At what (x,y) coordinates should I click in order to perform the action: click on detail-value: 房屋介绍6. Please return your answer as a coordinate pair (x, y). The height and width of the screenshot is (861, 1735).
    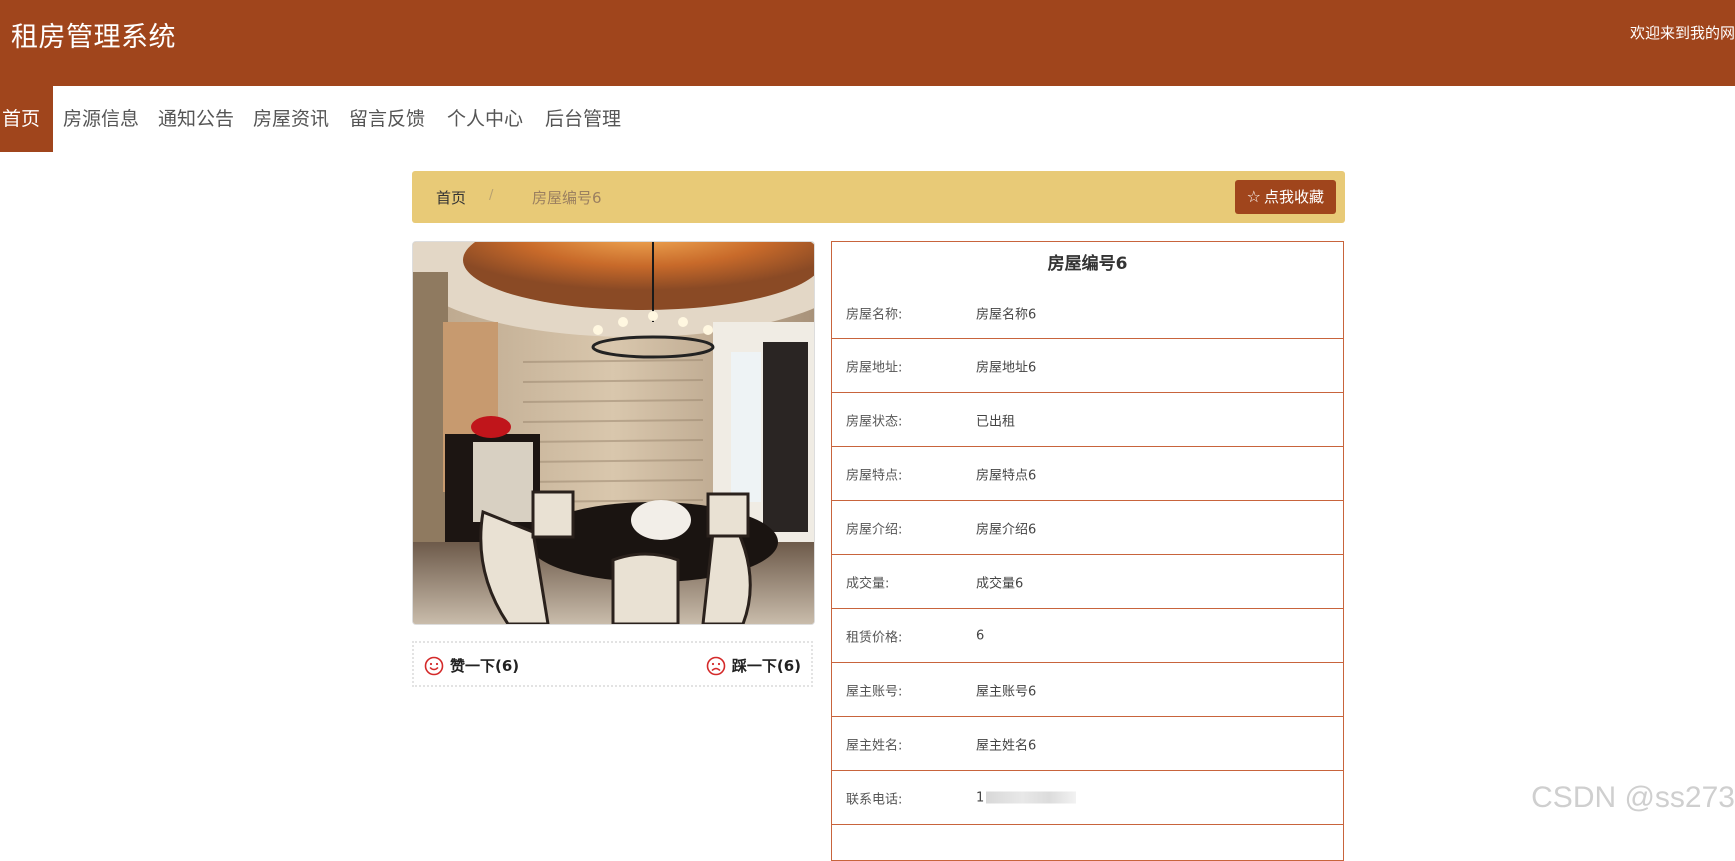
    Looking at the image, I should click on (1006, 529).